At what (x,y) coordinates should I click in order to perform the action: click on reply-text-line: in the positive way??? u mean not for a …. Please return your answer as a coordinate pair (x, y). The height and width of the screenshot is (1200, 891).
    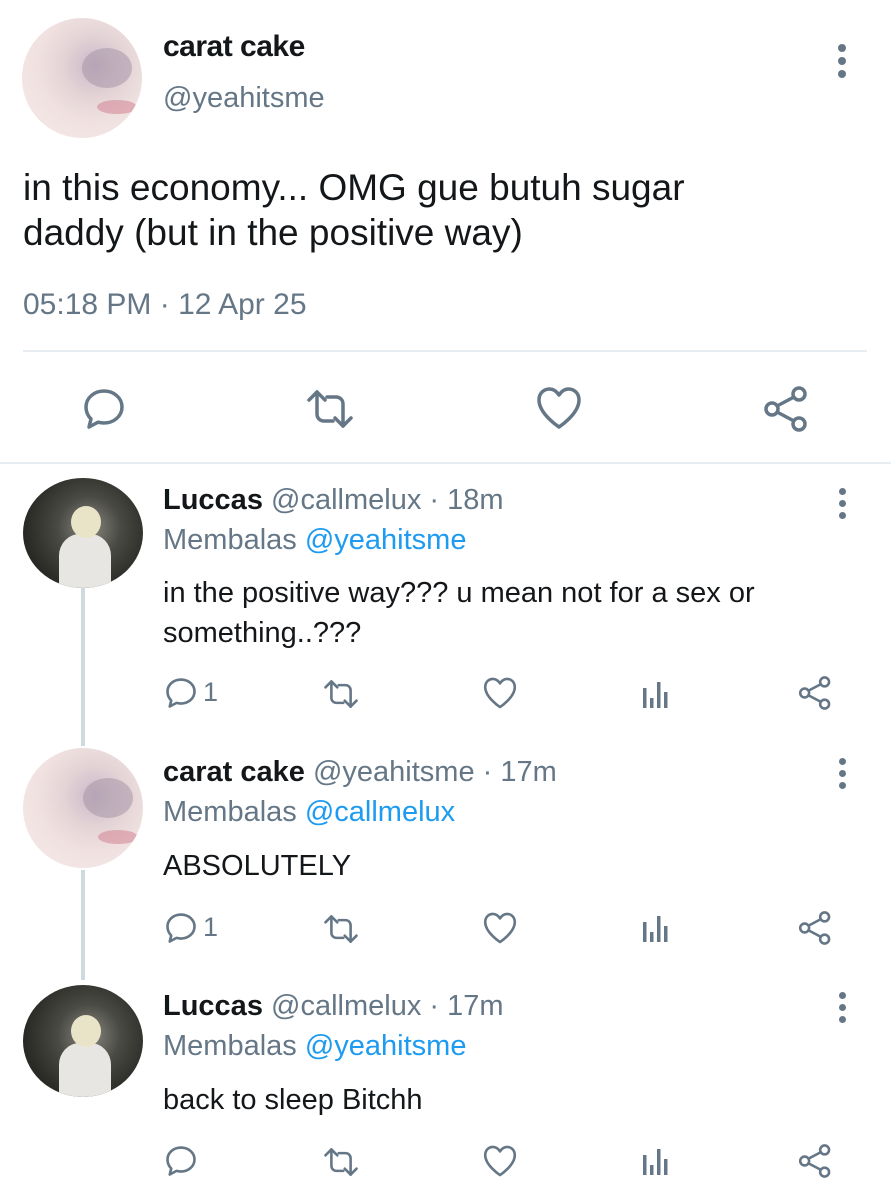
    Looking at the image, I should click on (459, 593).